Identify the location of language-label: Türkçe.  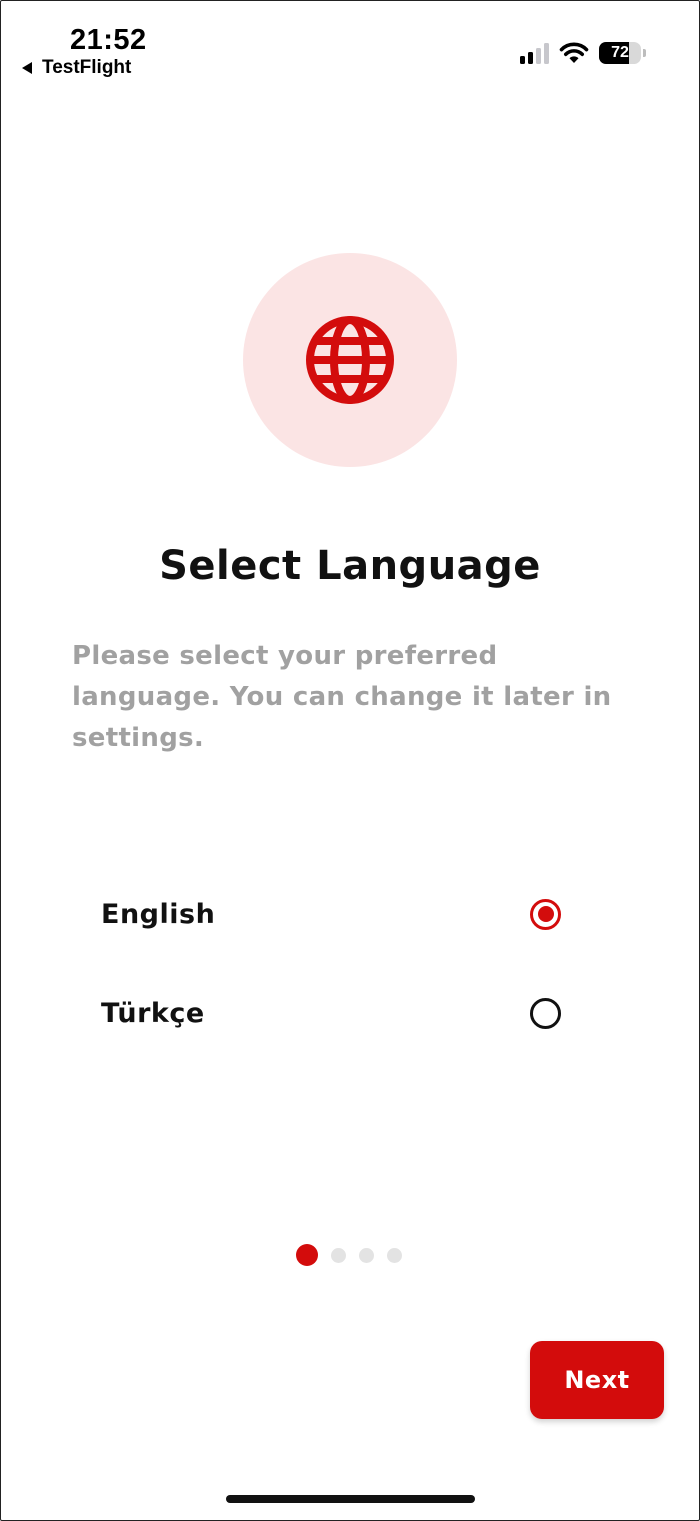
(153, 1013).